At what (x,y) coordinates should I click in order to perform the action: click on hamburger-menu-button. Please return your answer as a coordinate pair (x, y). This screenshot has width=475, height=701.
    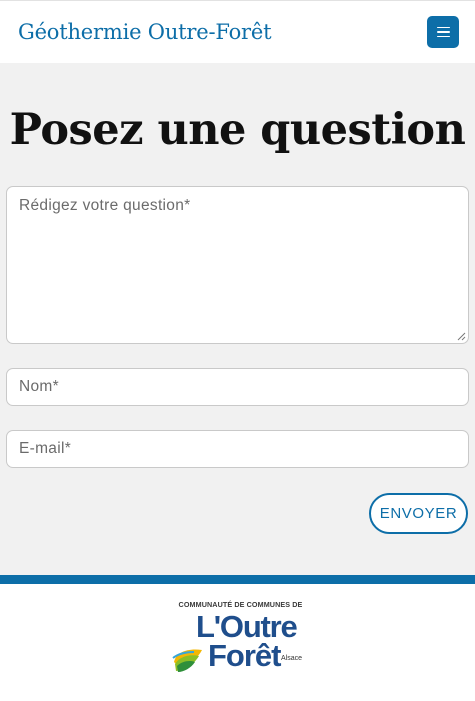
    Looking at the image, I should click on (443, 32).